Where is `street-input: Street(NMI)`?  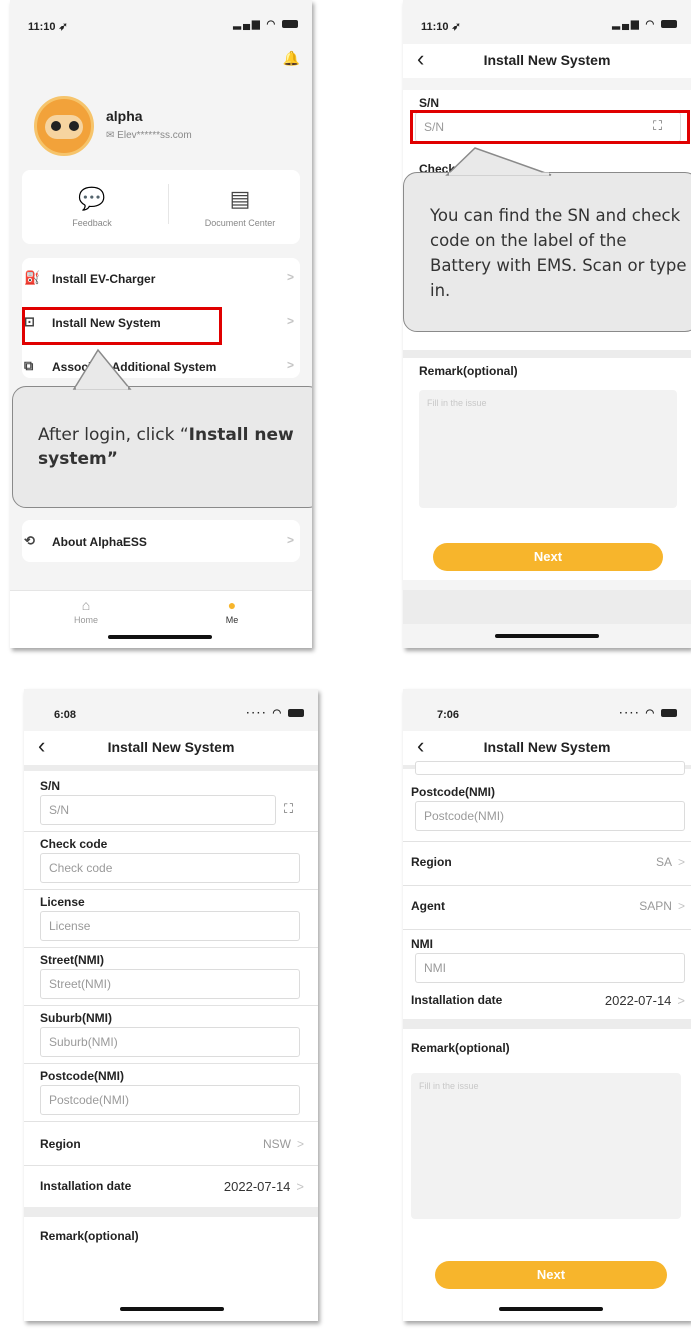
street-input: Street(NMI) is located at coordinates (170, 984).